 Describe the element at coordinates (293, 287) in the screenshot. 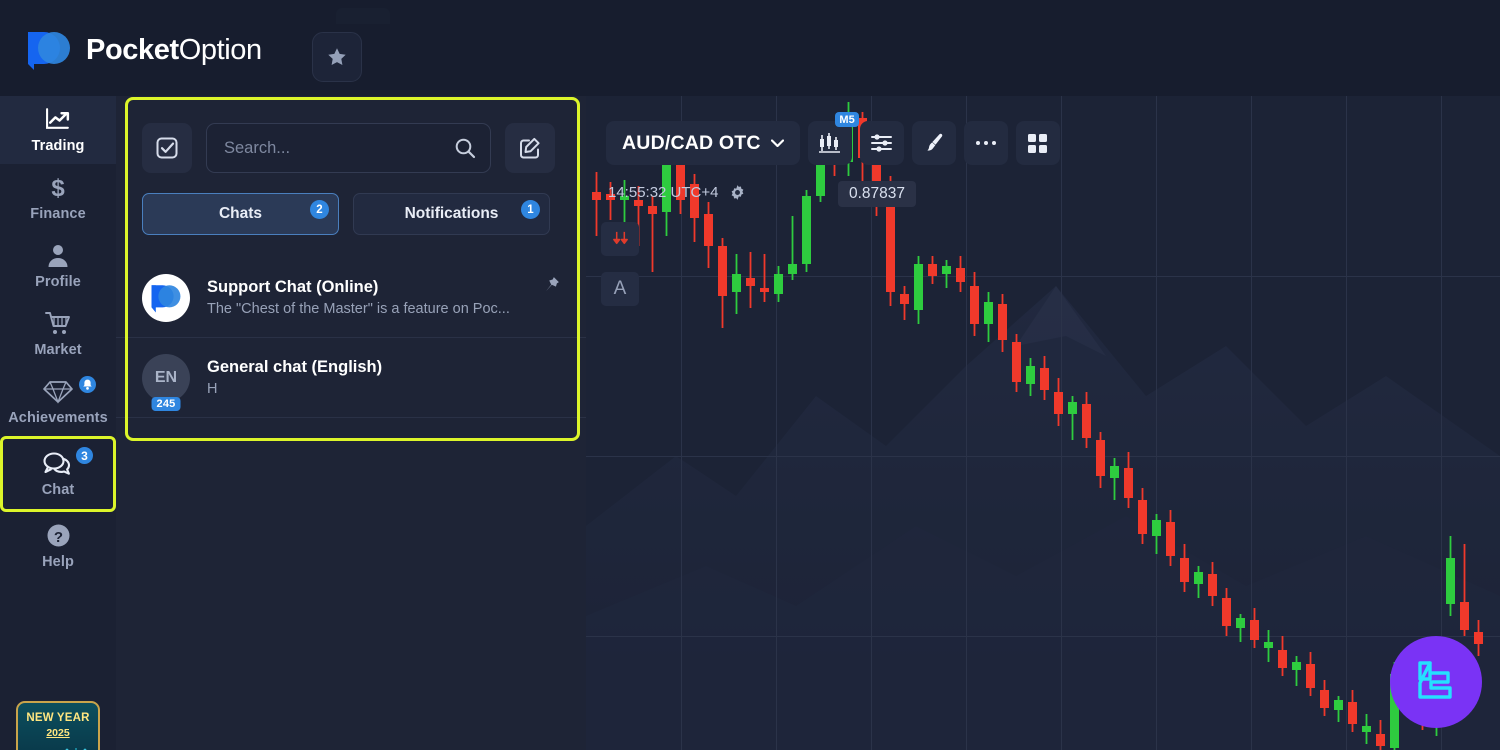

I see `conversation-title: Support Chat (Online)` at that location.